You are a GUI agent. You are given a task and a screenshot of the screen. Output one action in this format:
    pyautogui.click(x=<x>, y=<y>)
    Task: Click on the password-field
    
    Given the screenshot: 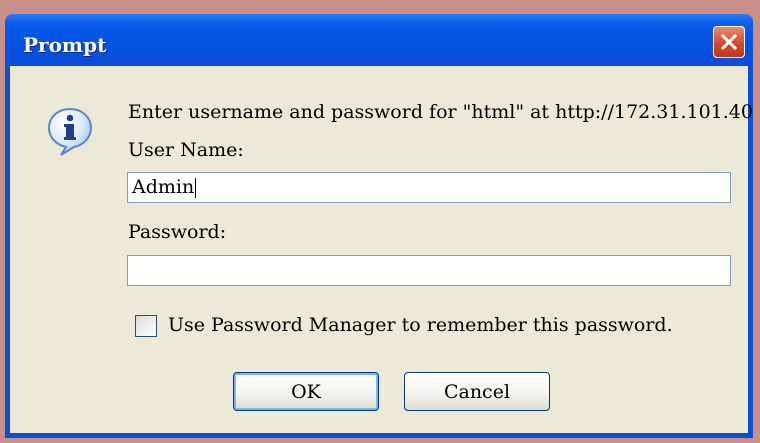 What is the action you would take?
    pyautogui.click(x=429, y=270)
    